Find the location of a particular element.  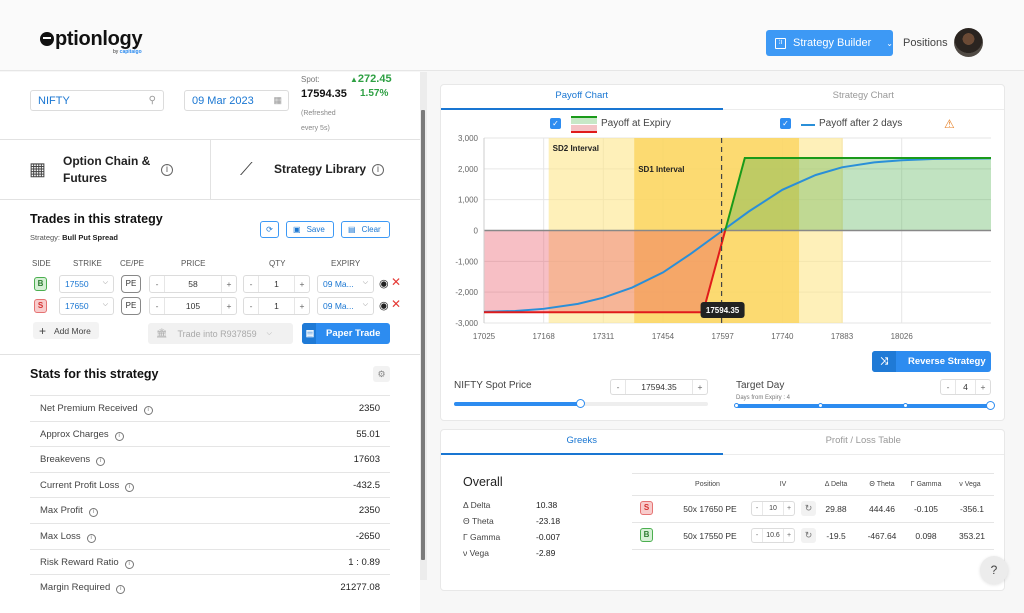

positions-link: Positions is located at coordinates (925, 43).